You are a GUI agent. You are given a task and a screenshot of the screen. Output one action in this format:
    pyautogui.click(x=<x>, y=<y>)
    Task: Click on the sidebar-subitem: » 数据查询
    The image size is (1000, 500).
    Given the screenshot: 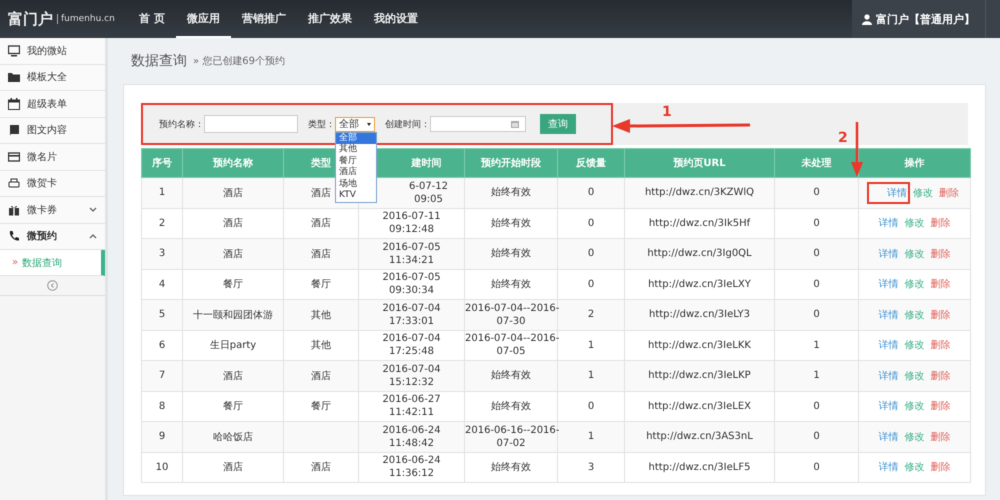 What is the action you would take?
    pyautogui.click(x=52, y=263)
    